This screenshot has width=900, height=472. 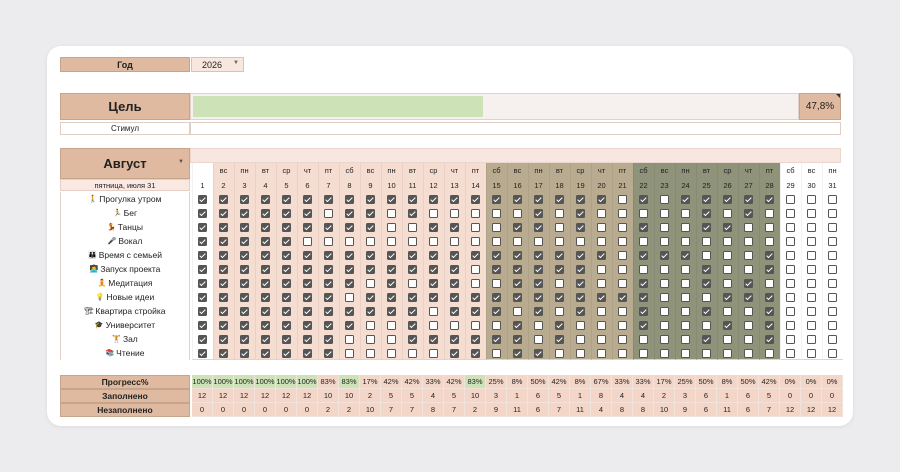 What do you see at coordinates (515, 128) in the screenshot?
I see `stimulus-field` at bounding box center [515, 128].